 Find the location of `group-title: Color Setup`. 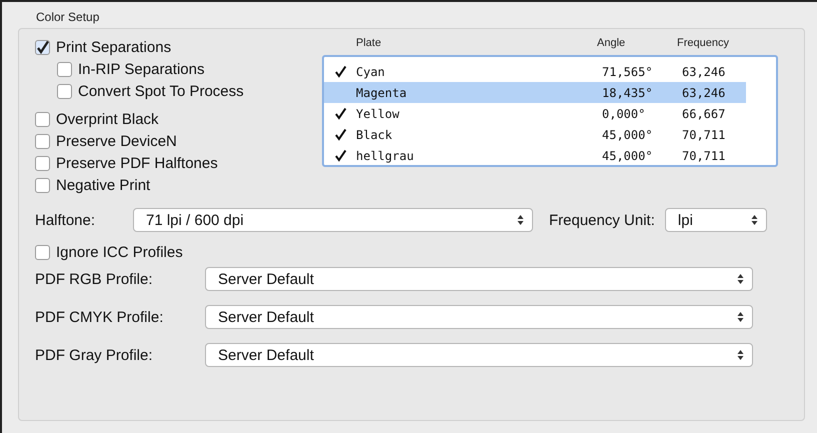

group-title: Color Setup is located at coordinates (68, 17).